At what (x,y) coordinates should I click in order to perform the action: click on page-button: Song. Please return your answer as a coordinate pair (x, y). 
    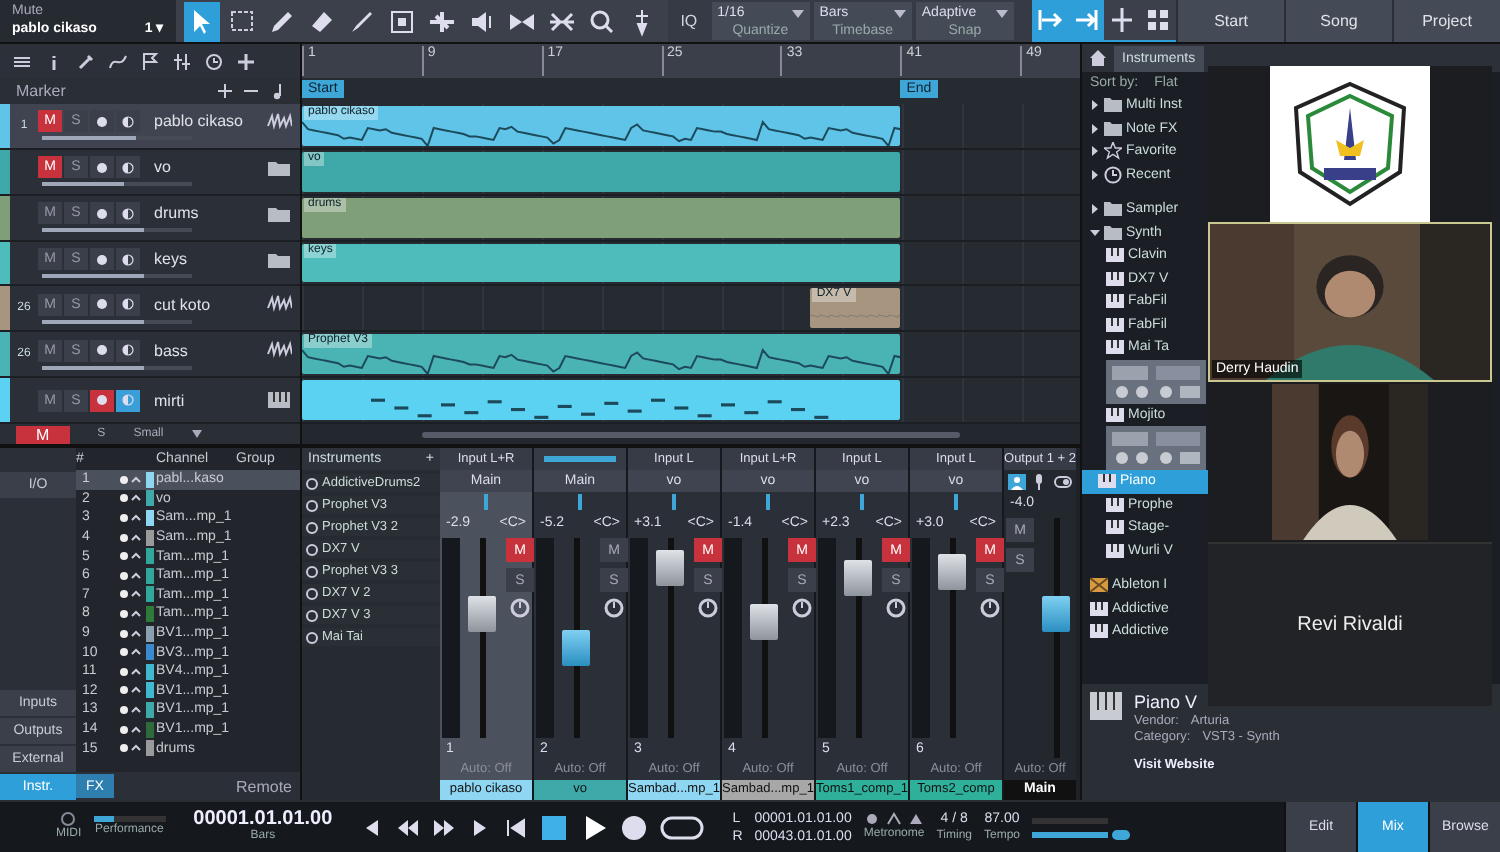
    Looking at the image, I should click on (1338, 21).